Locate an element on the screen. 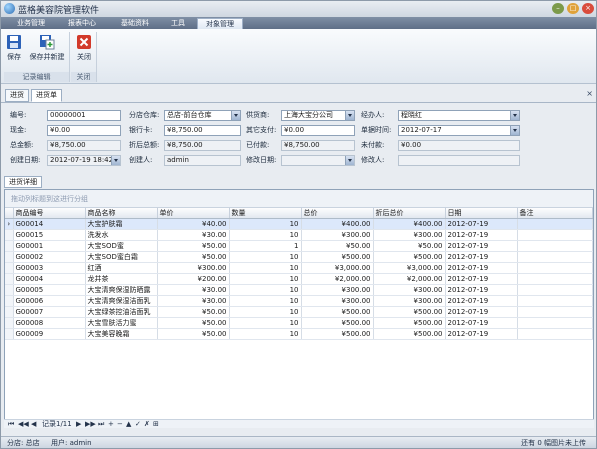 The width and height of the screenshot is (597, 449). table-cell: G00003 is located at coordinates (49, 268).